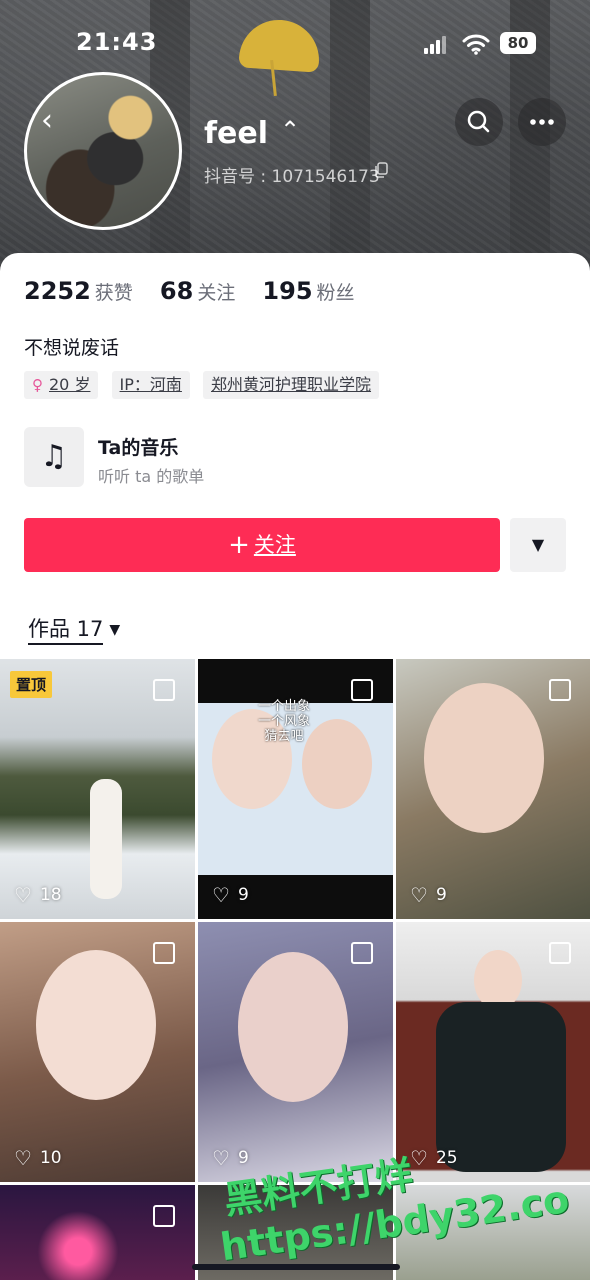 This screenshot has height=1280, width=590. Describe the element at coordinates (176, 291) in the screenshot. I see `stat-value: 68` at that location.